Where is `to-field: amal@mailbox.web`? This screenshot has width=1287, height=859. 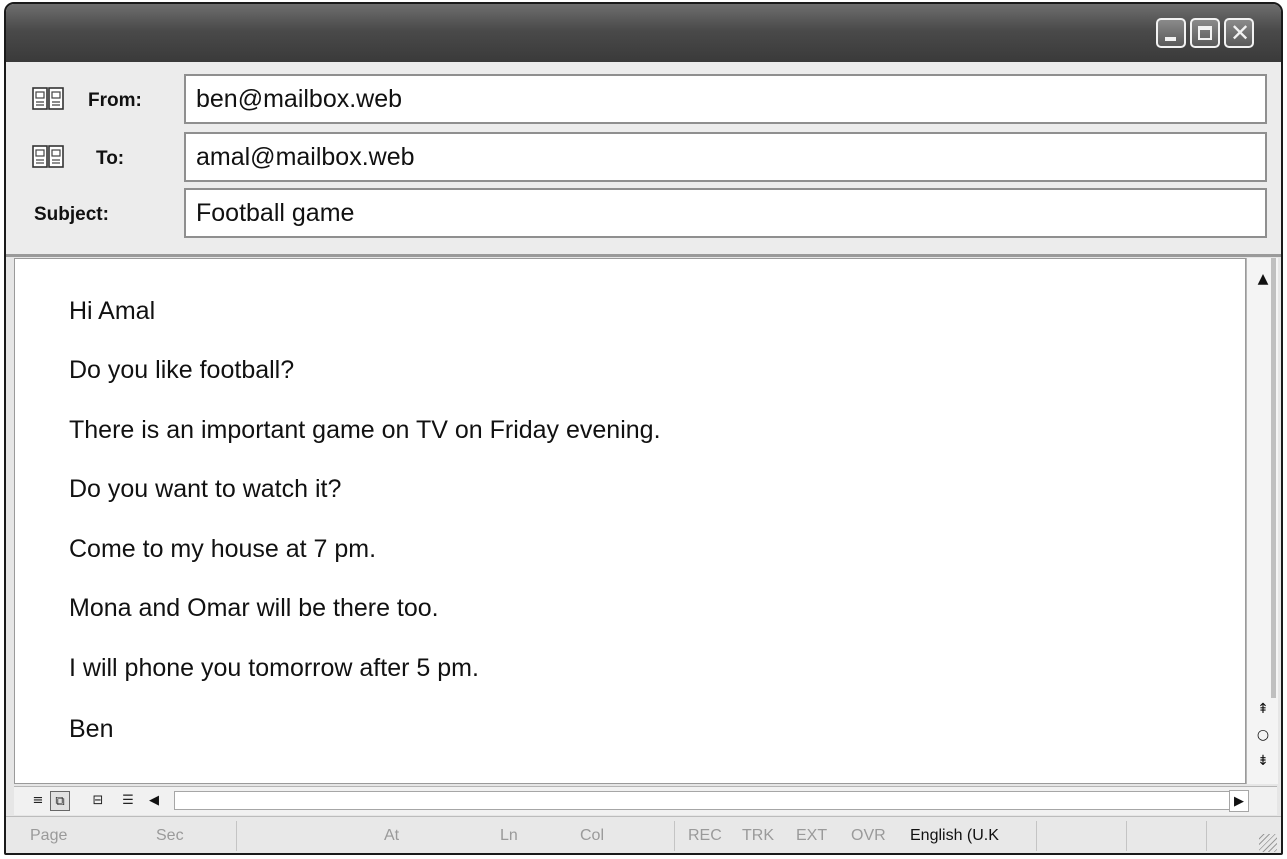 to-field: amal@mailbox.web is located at coordinates (725, 157).